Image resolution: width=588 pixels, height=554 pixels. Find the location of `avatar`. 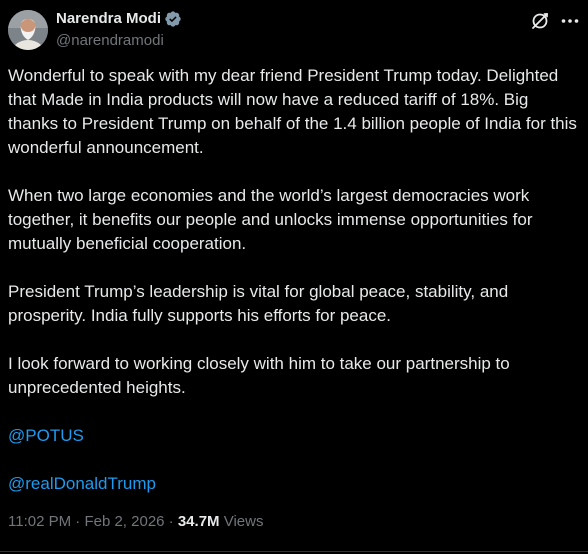

avatar is located at coordinates (28, 30).